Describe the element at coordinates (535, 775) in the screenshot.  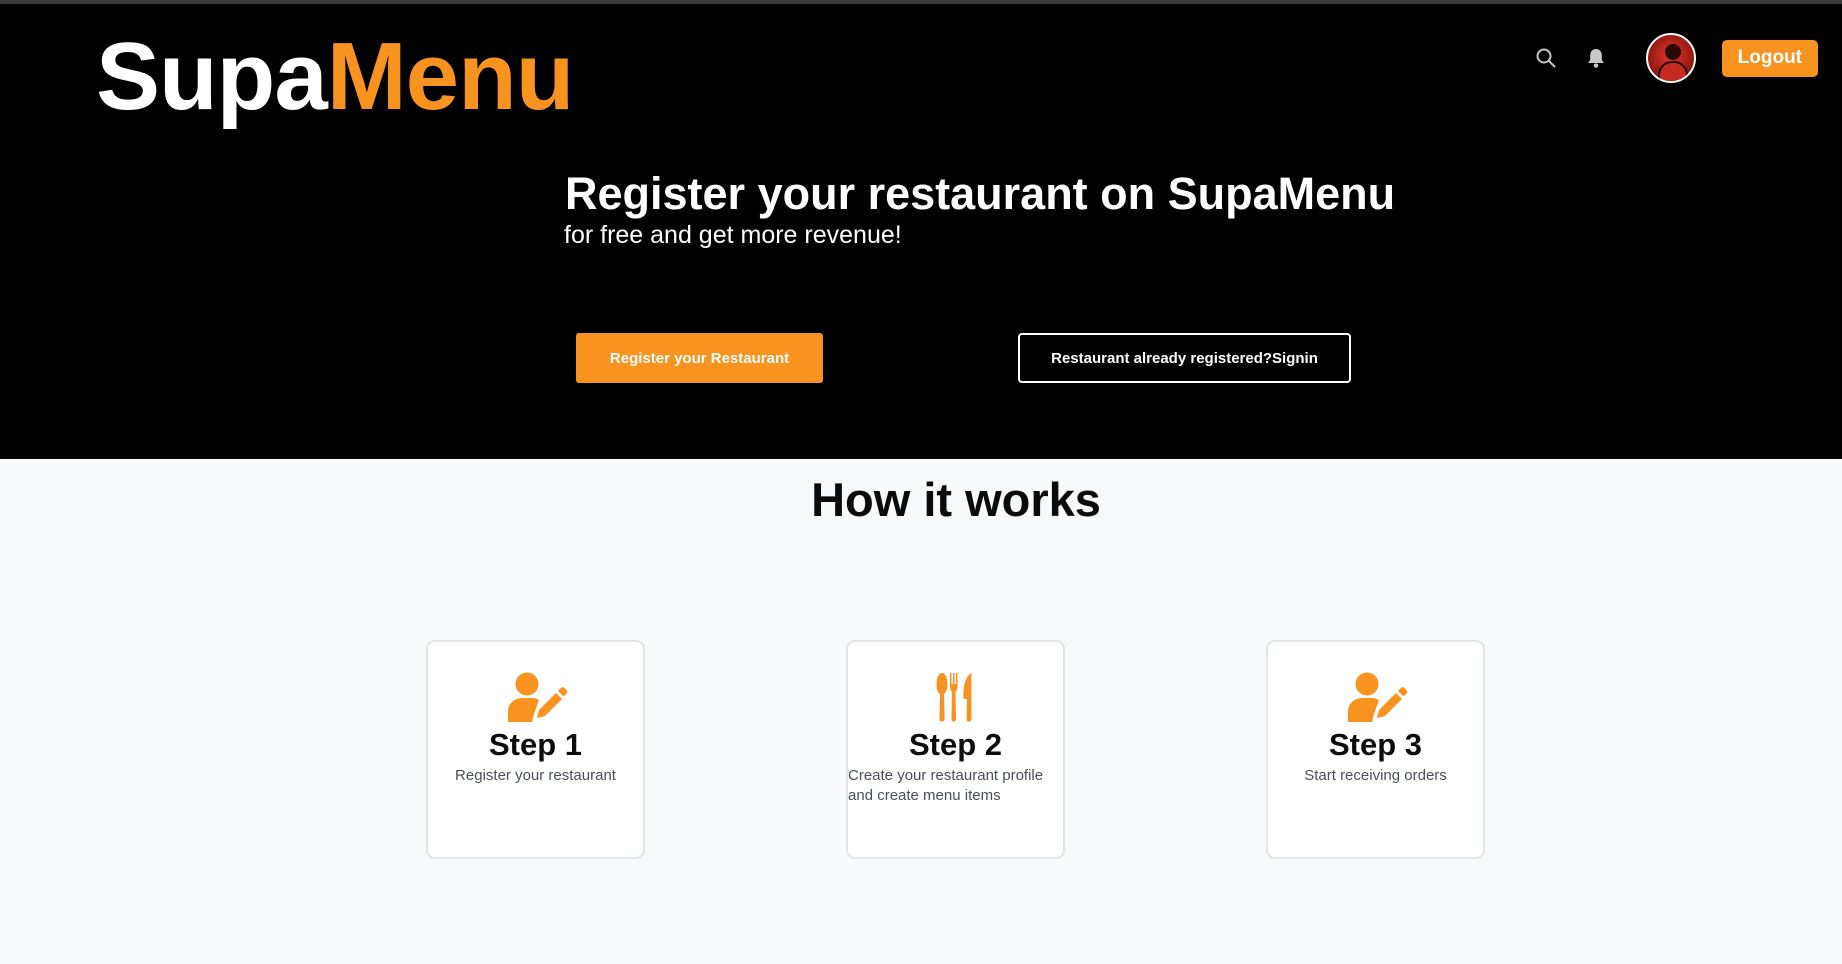
I see `step-description: Register your restaurant` at that location.